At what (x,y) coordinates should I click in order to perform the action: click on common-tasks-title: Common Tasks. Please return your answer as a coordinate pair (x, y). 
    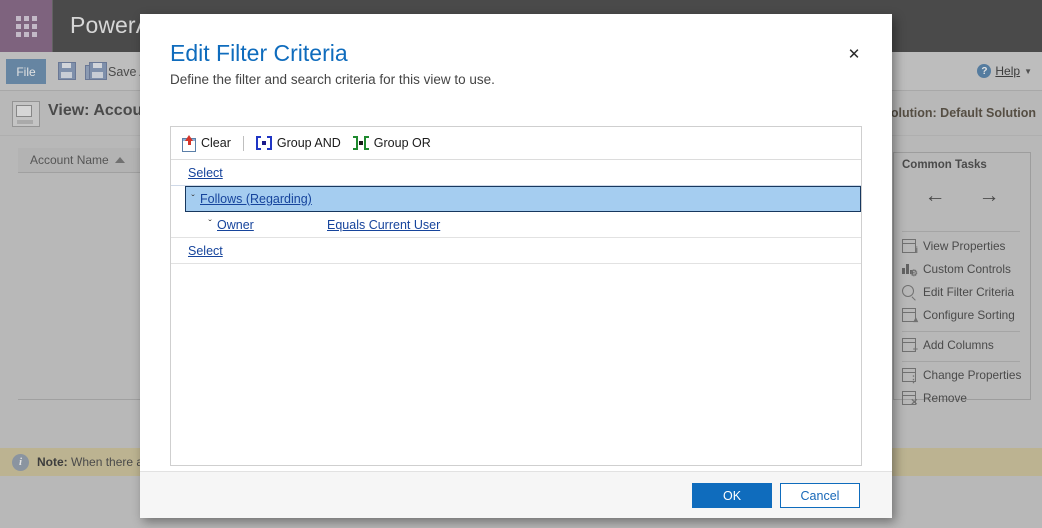
    Looking at the image, I should click on (944, 165).